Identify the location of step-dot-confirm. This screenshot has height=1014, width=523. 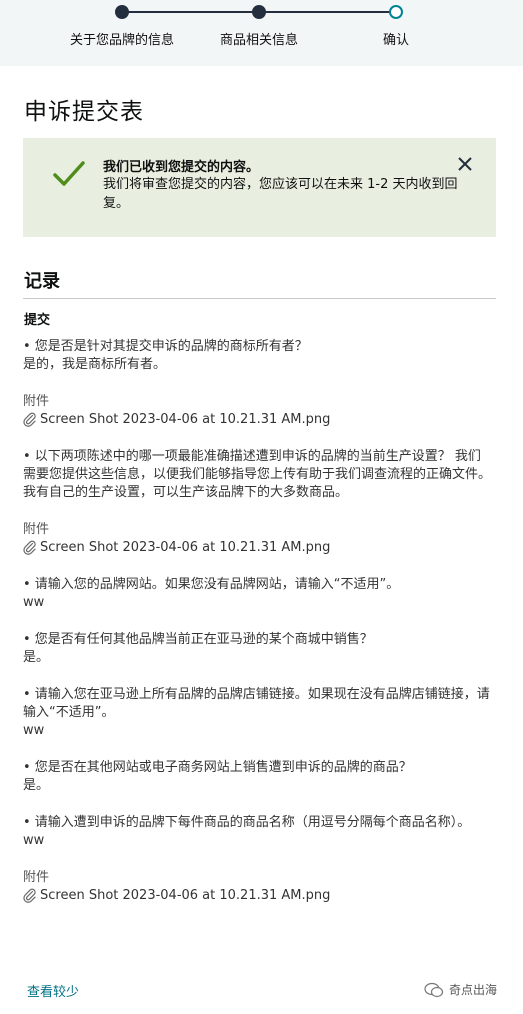
(396, 12).